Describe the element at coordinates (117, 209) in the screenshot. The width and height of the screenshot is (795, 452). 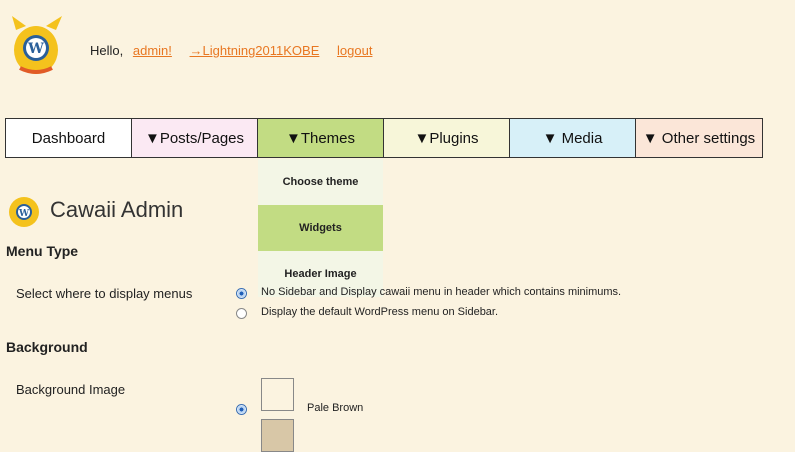
I see `page-title: Cawaii Admin` at that location.